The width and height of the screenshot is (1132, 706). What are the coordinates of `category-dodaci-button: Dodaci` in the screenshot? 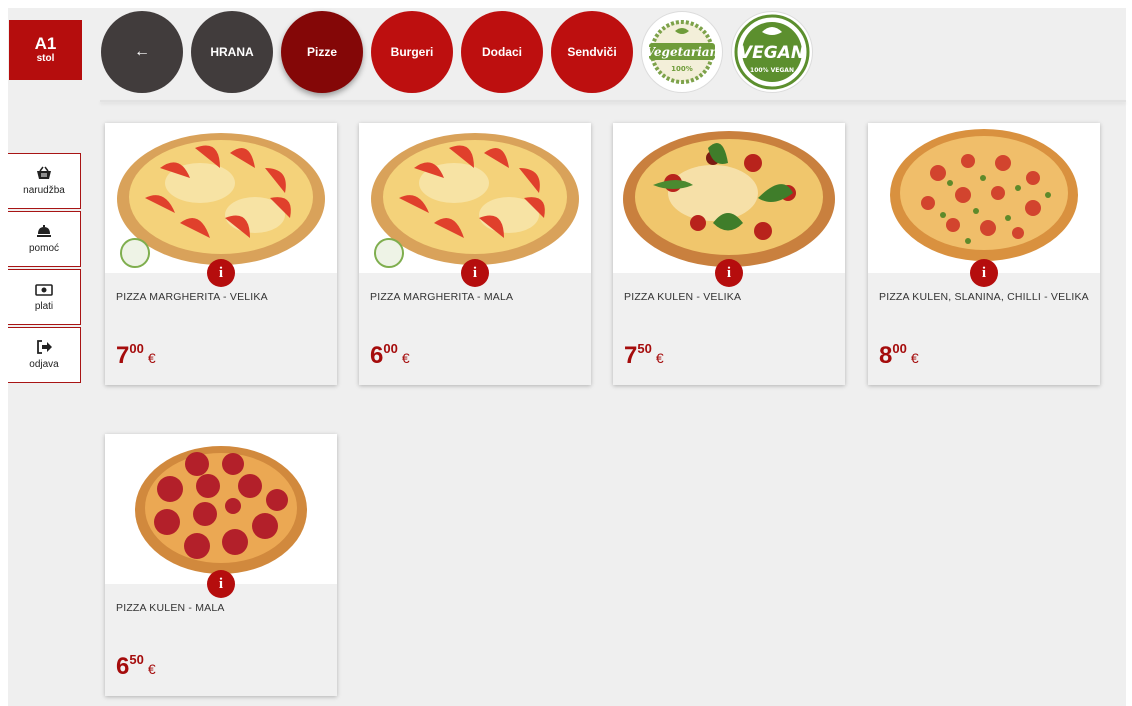 It's located at (502, 52).